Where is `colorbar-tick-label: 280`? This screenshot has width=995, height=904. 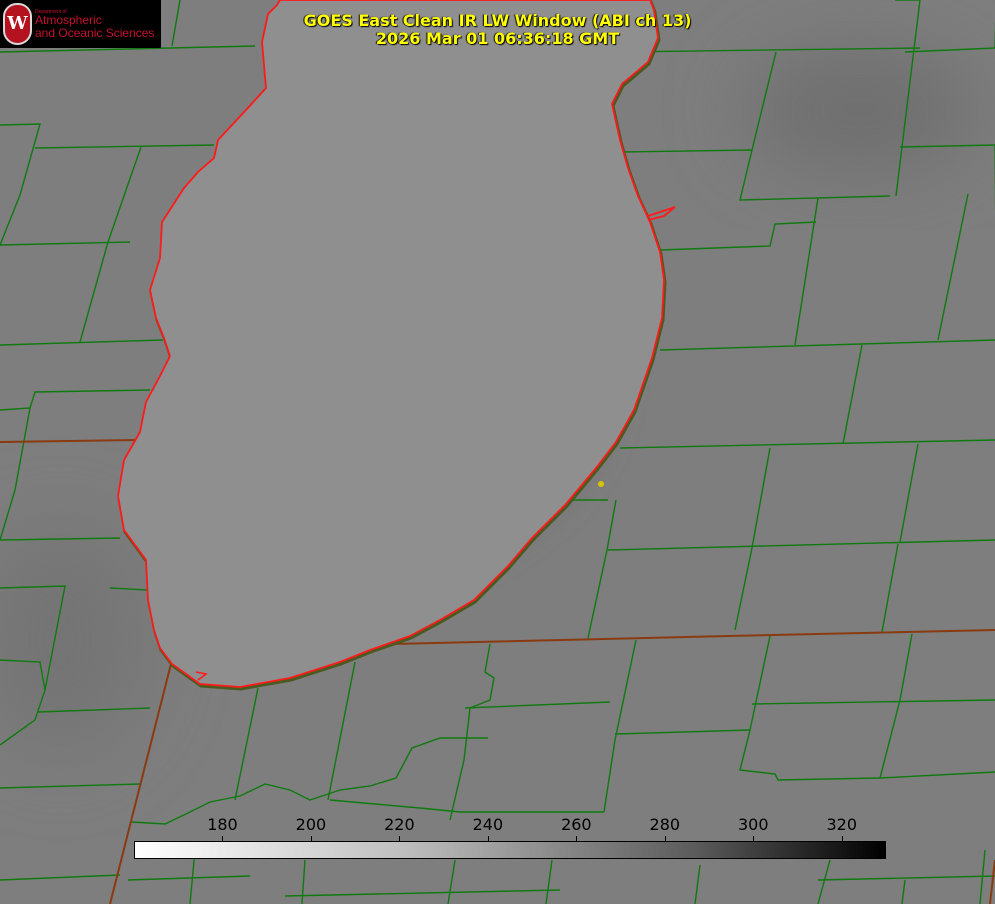
colorbar-tick-label: 280 is located at coordinates (665, 824).